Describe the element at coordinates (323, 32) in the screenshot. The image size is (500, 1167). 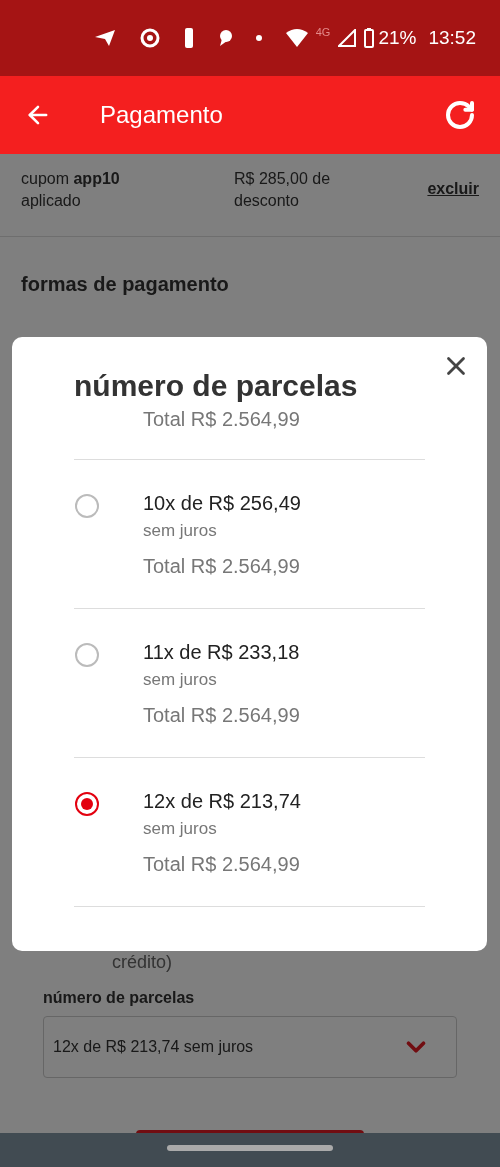
I see `network-type: 4G` at that location.